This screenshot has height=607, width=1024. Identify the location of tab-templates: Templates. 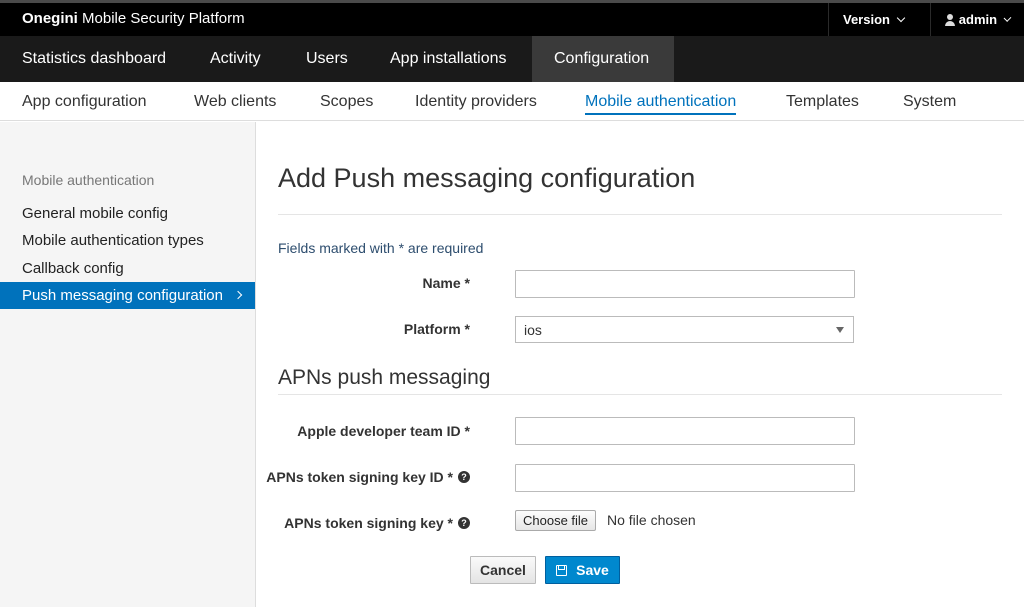
(822, 101).